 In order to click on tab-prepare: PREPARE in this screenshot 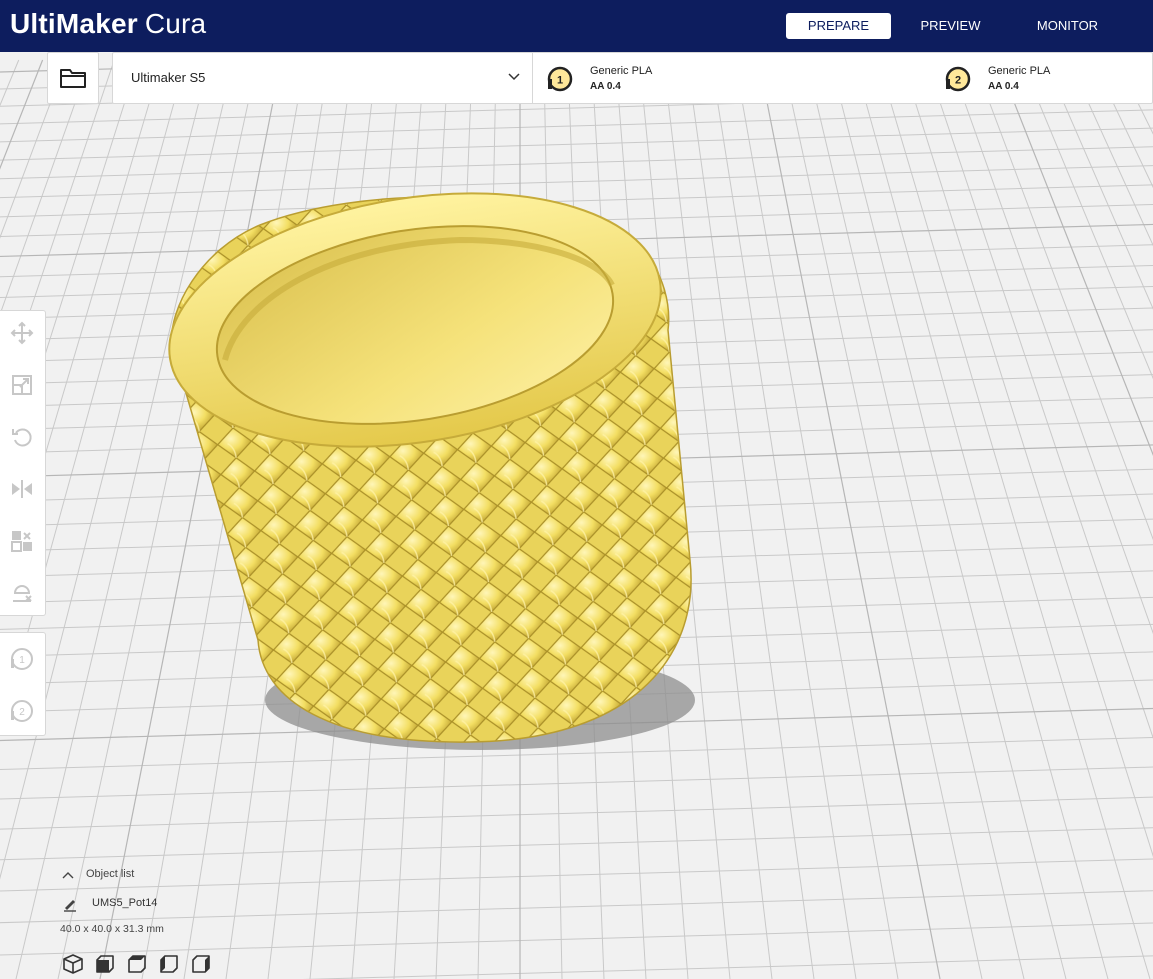, I will do `click(838, 26)`.